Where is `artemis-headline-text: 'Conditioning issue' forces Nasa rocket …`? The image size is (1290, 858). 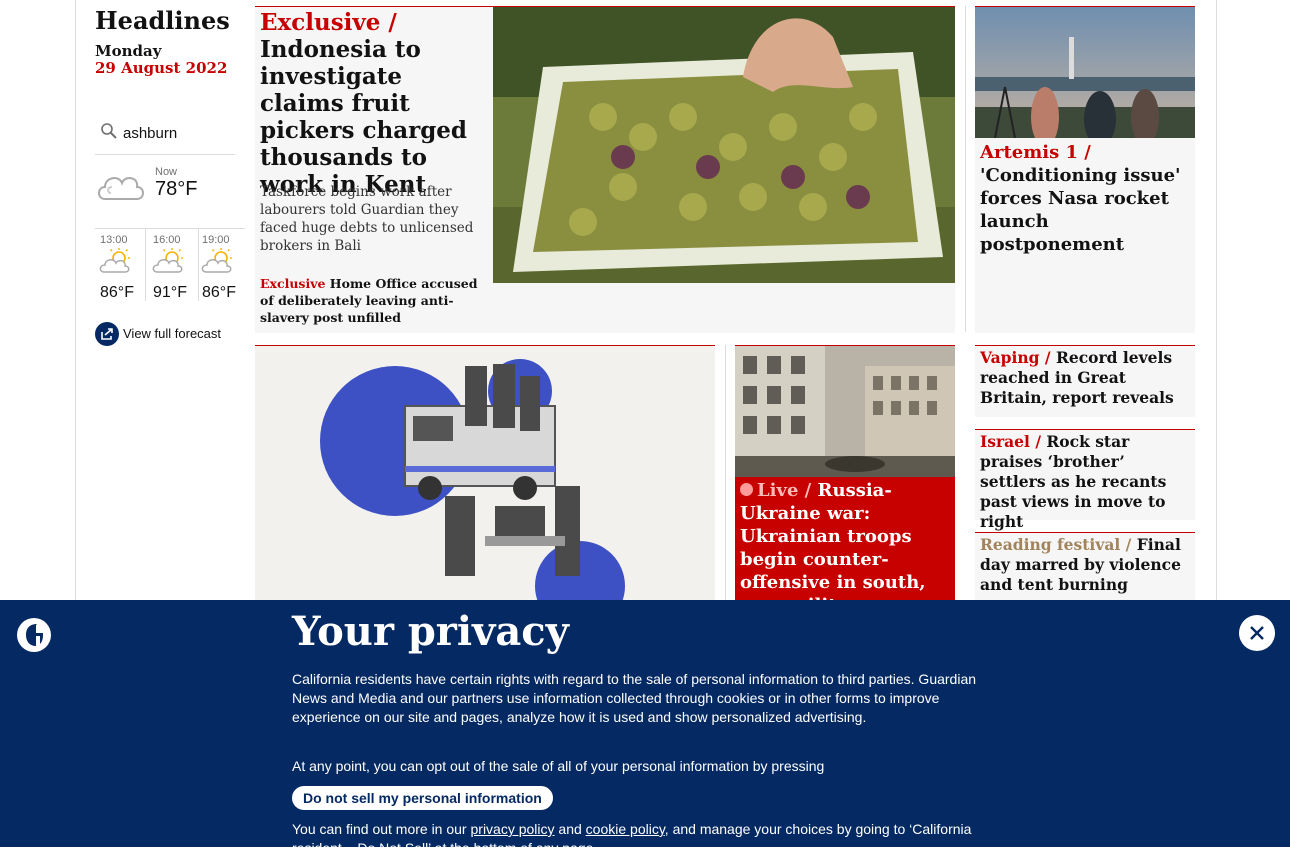
artemis-headline-text: 'Conditioning issue' forces Nasa rocket … is located at coordinates (1080, 210).